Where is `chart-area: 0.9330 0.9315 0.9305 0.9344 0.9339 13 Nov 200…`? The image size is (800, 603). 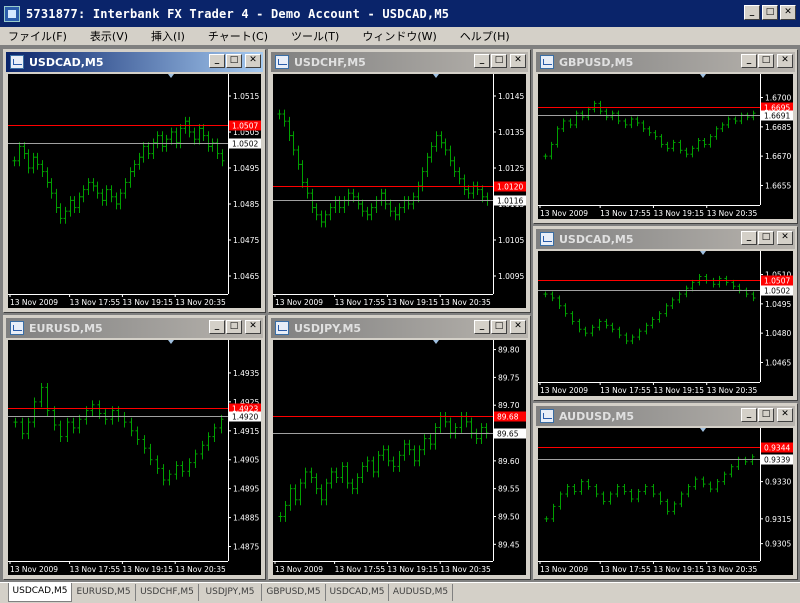
chart-area: 0.9330 0.9315 0.9305 0.9344 0.9339 13 Nov 200… is located at coordinates (665, 501).